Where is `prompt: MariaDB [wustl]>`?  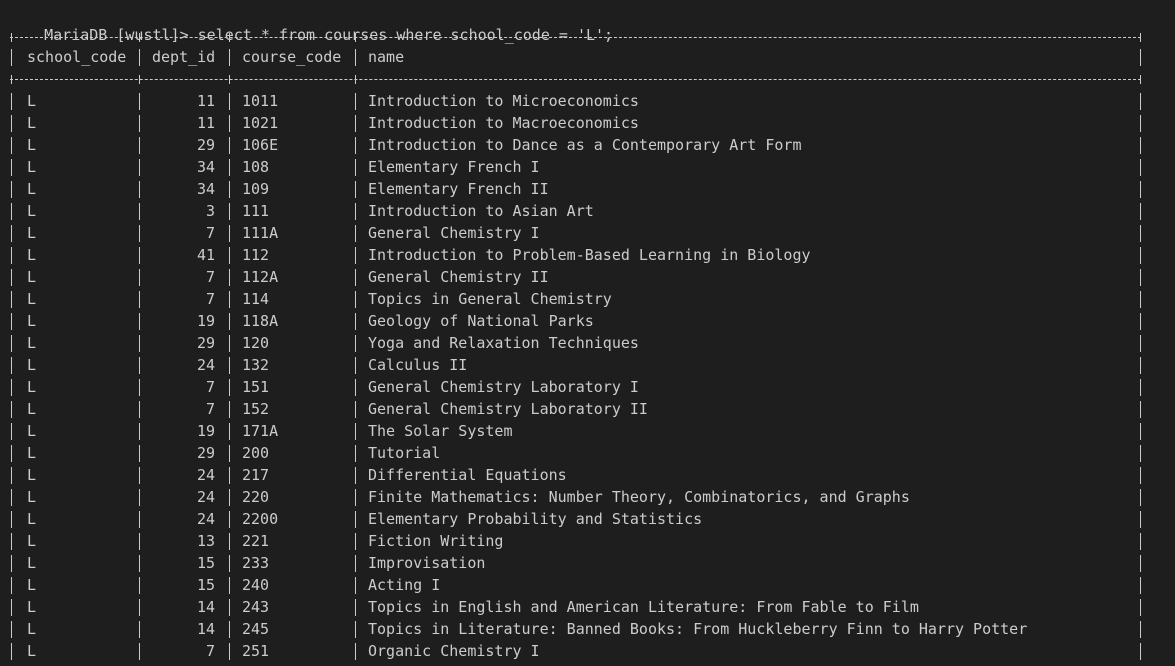 prompt: MariaDB [wustl]> is located at coordinates (121, 35).